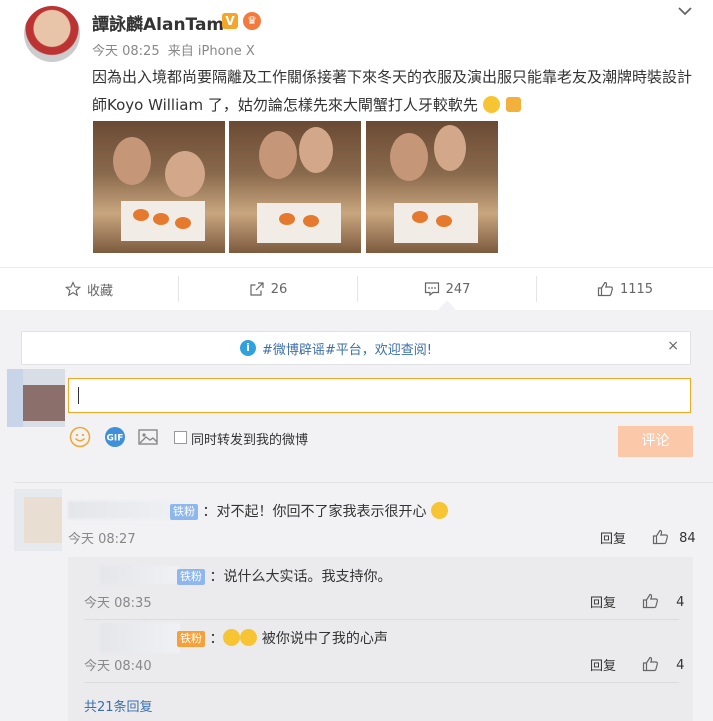 The width and height of the screenshot is (713, 721). I want to click on svg-text: GIF, so click(115, 439).